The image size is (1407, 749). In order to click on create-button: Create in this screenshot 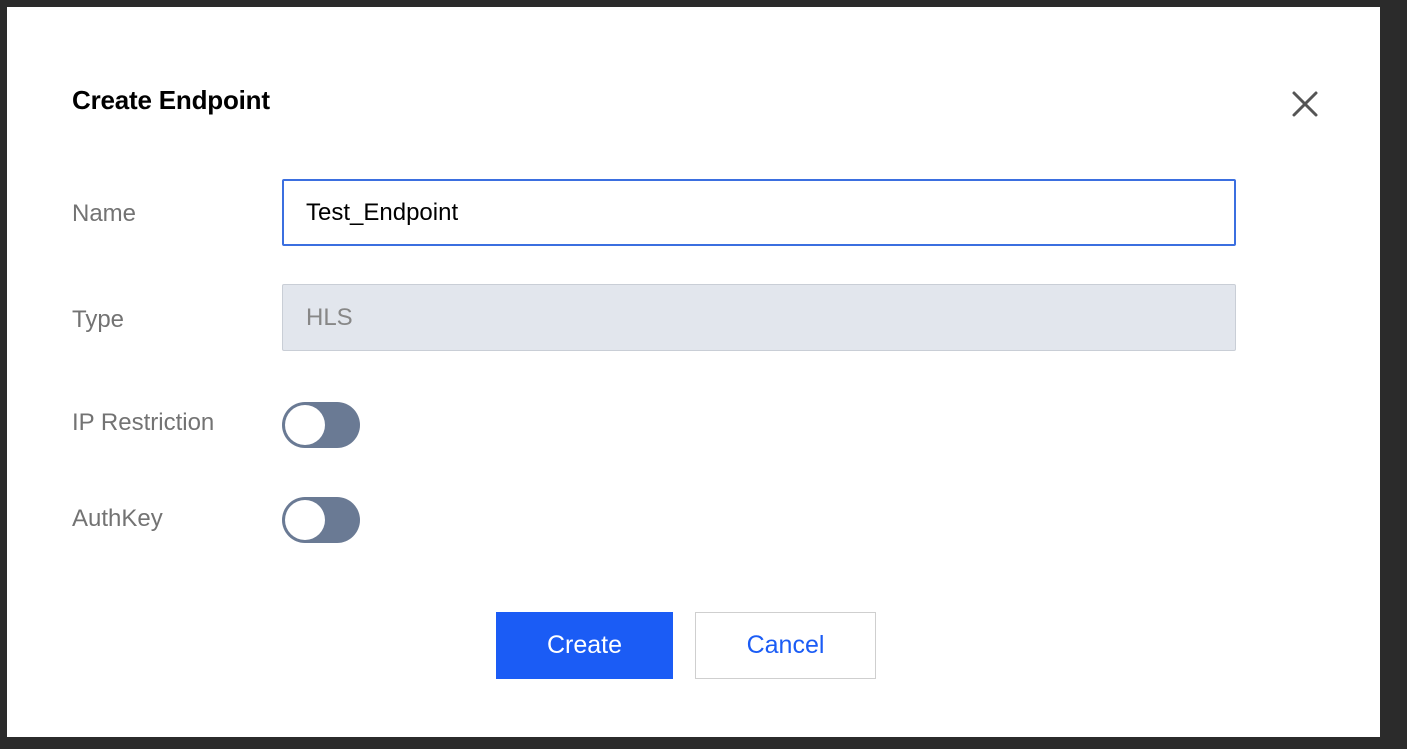, I will do `click(584, 645)`.